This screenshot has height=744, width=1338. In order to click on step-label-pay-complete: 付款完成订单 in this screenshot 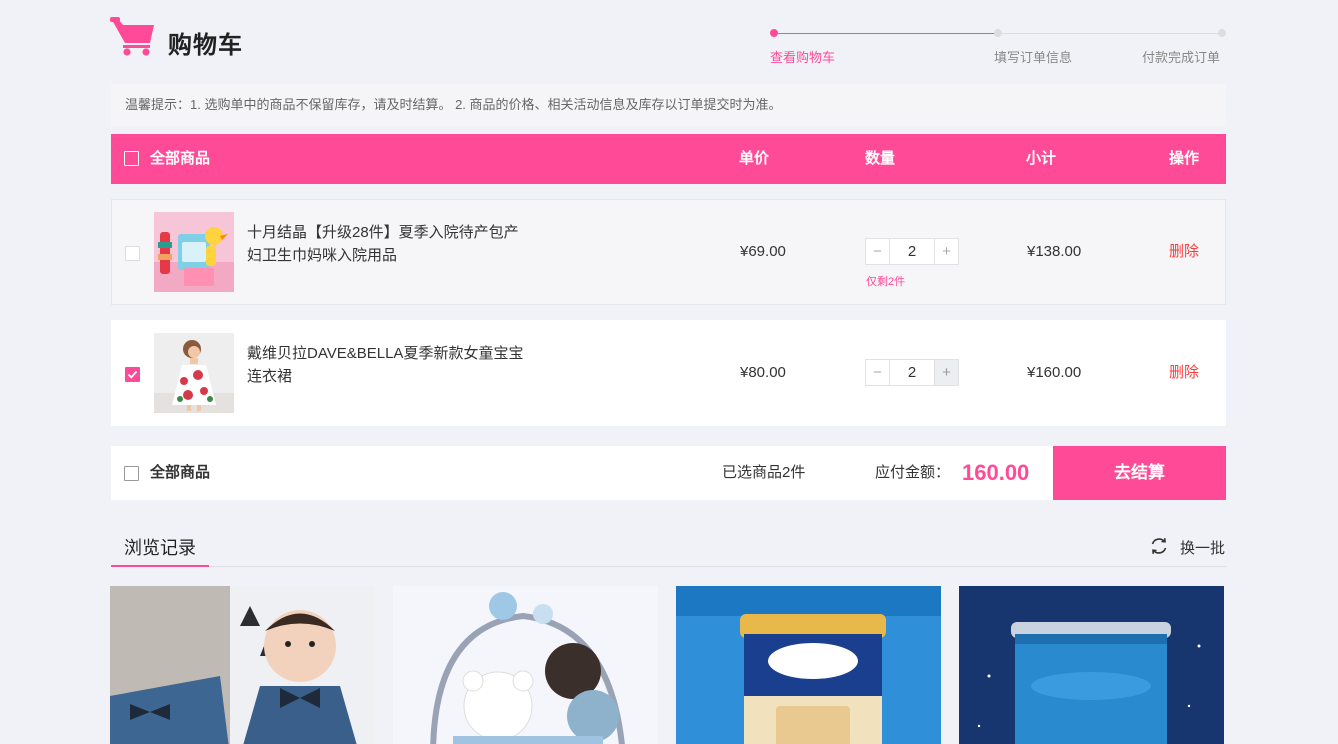, I will do `click(1181, 57)`.